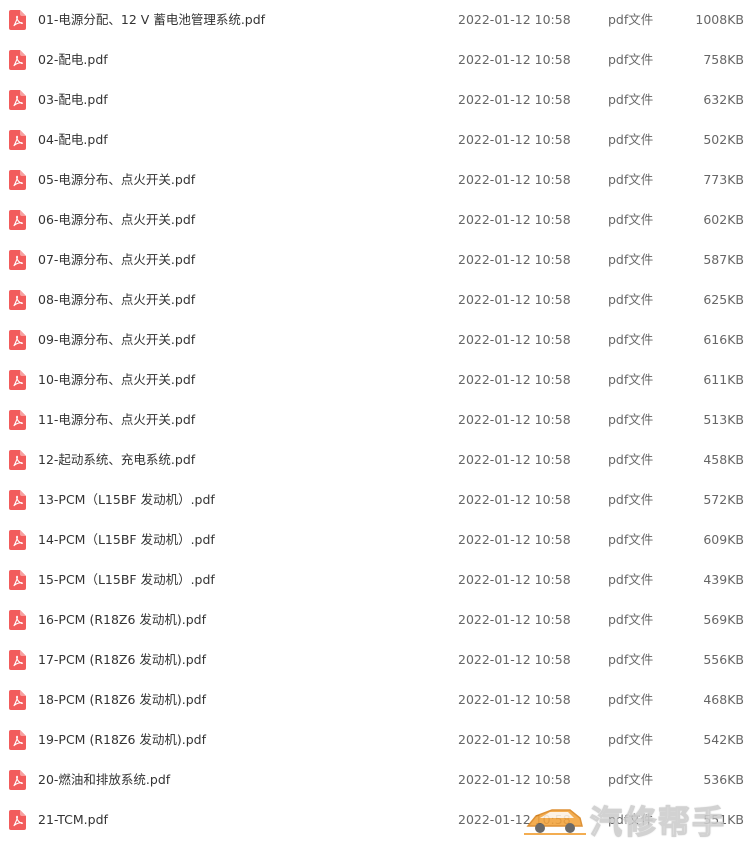  Describe the element at coordinates (723, 59) in the screenshot. I see `file-size: 758KB` at that location.